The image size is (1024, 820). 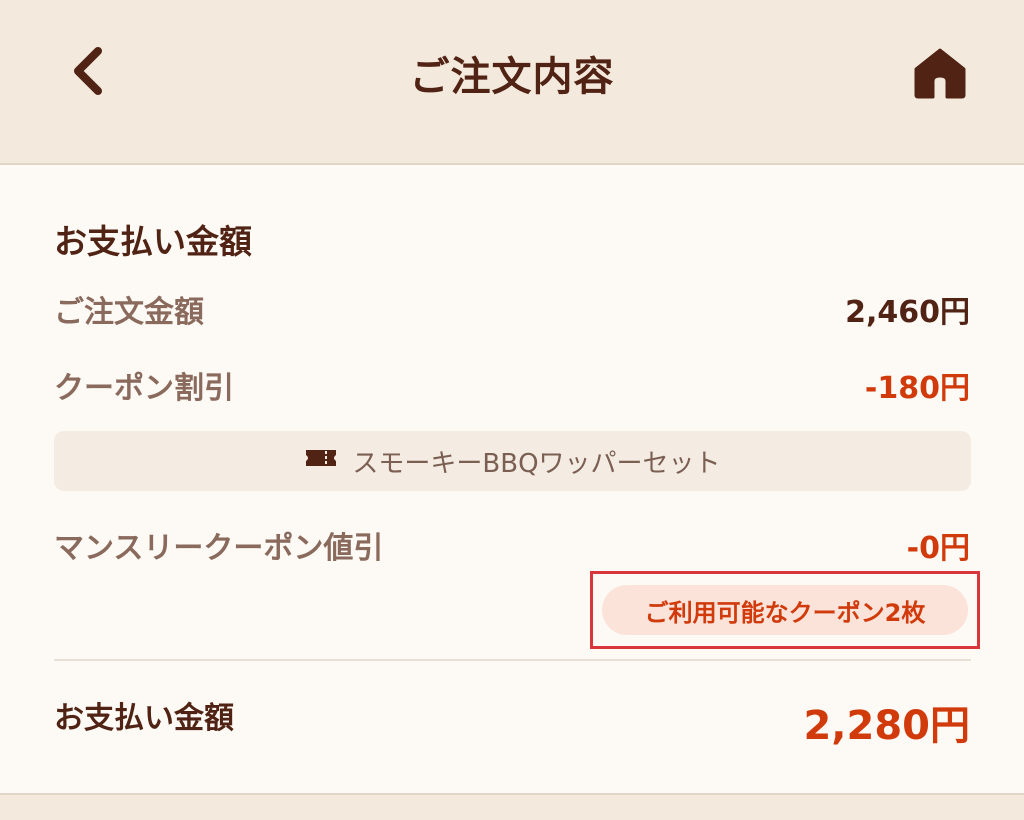 I want to click on coupon-discount-value: -180円, so click(x=917, y=388).